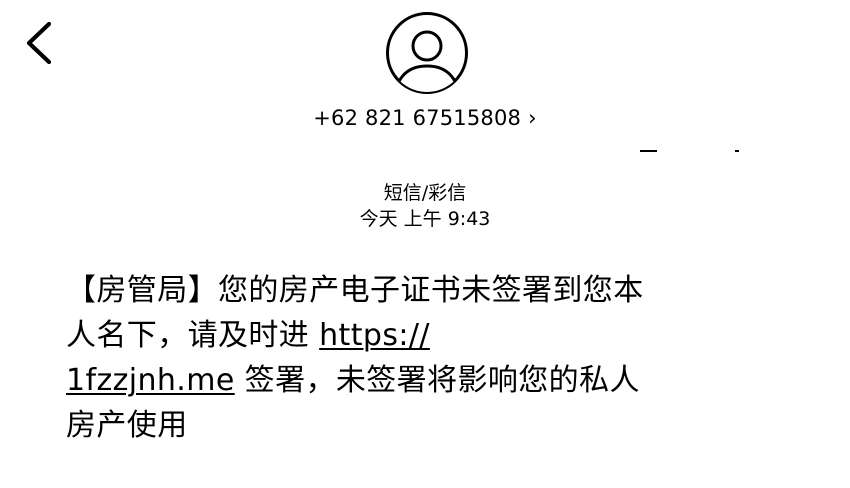 The width and height of the screenshot is (850, 488). I want to click on chevron-right-icon: ›, so click(532, 118).